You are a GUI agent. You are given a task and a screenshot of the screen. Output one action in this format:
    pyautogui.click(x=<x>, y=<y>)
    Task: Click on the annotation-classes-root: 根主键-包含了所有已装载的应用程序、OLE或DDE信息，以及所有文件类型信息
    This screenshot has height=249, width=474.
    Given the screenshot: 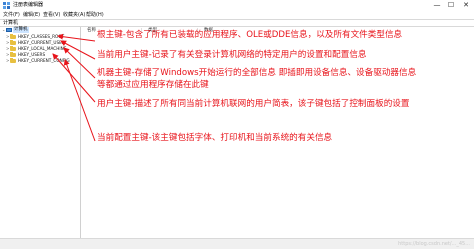 What is the action you would take?
    pyautogui.click(x=250, y=35)
    